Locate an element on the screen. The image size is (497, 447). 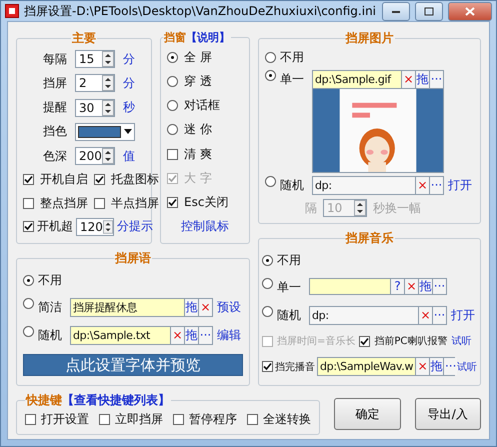
checkbox-label: 开机超 is located at coordinates (55, 227).